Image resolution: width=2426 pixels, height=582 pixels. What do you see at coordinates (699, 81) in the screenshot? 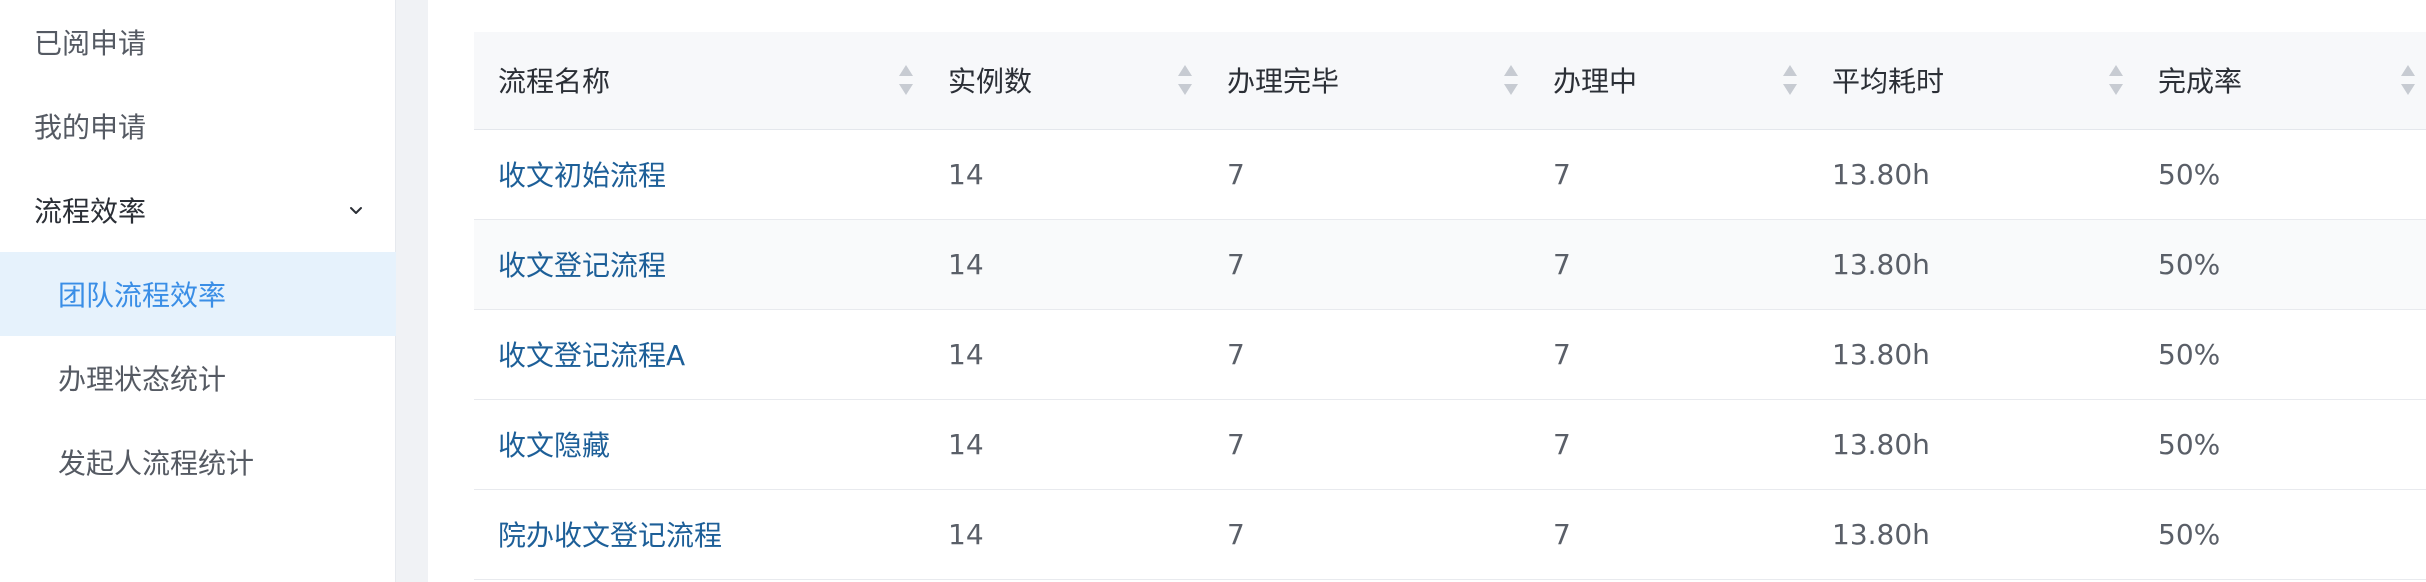
I see `column-header-process-name: 流程名称` at bounding box center [699, 81].